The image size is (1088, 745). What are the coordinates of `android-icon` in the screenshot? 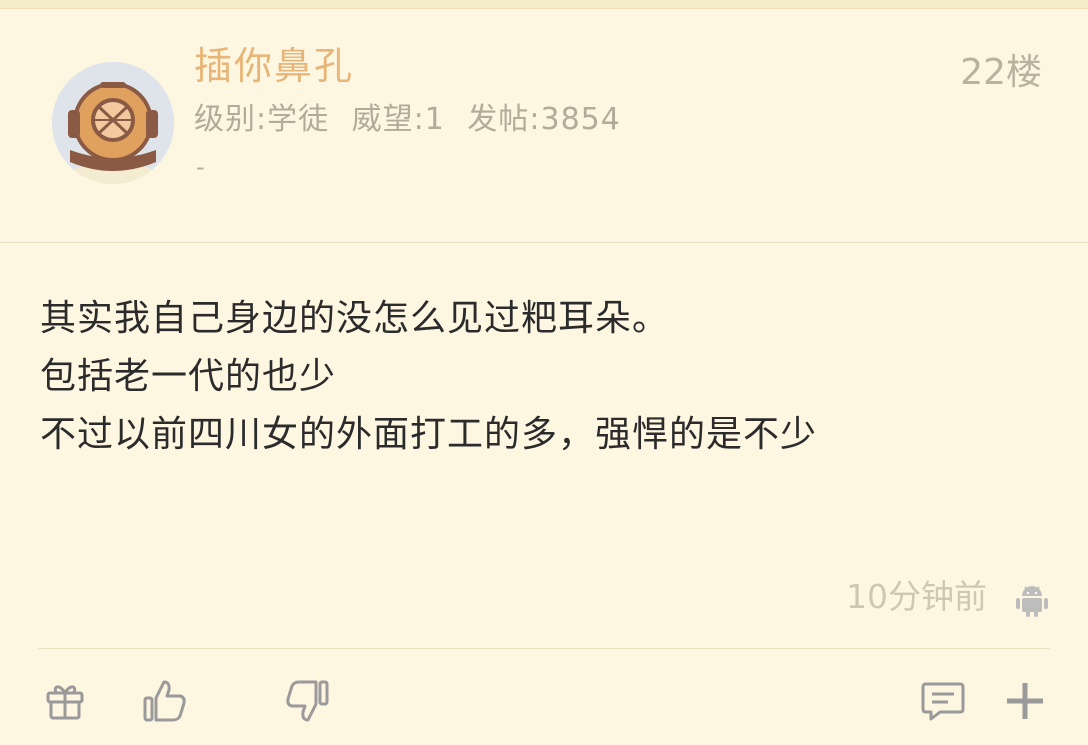 It's located at (1032, 600).